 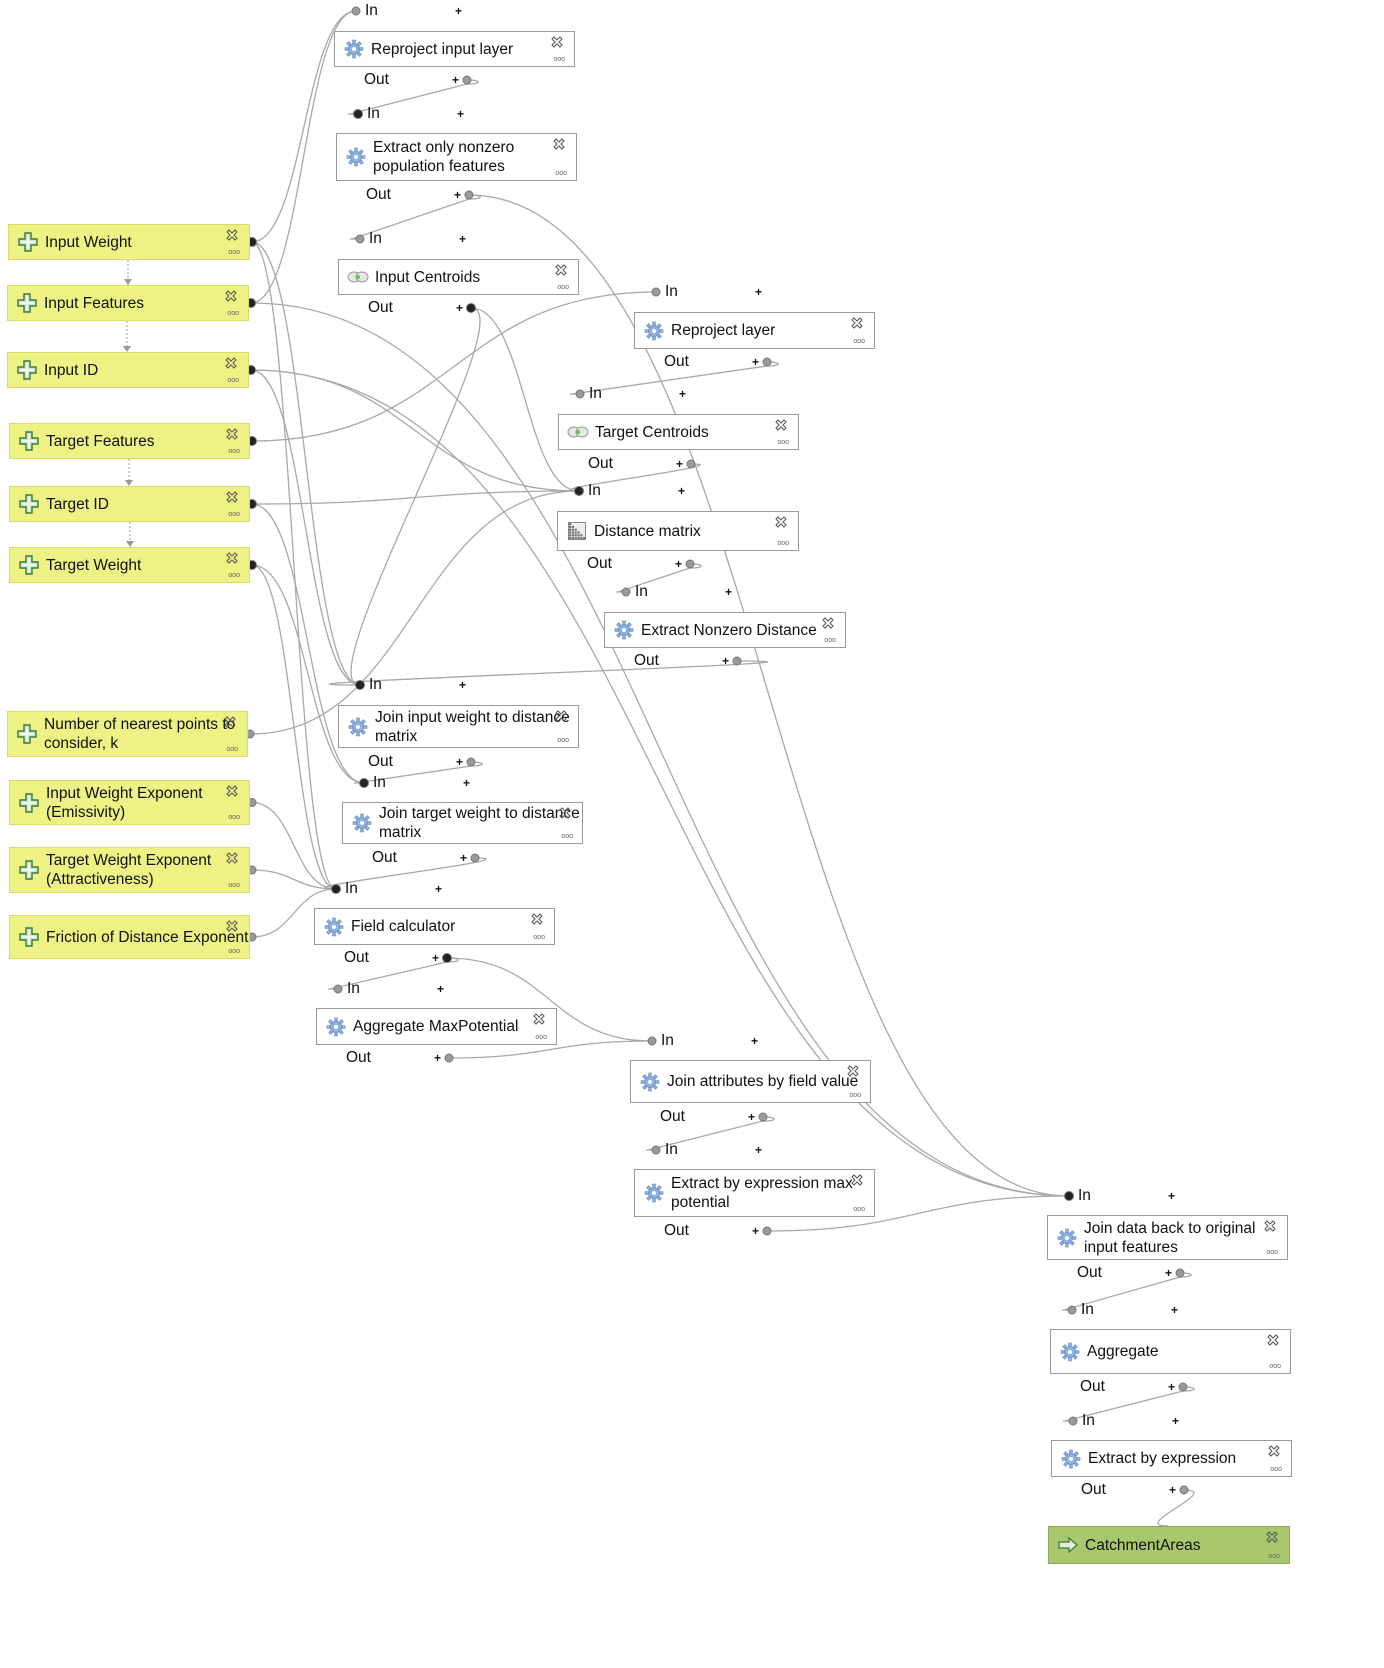 What do you see at coordinates (754, 1193) in the screenshot?
I see `algorithm-node: Extract by expression max potential ooo` at bounding box center [754, 1193].